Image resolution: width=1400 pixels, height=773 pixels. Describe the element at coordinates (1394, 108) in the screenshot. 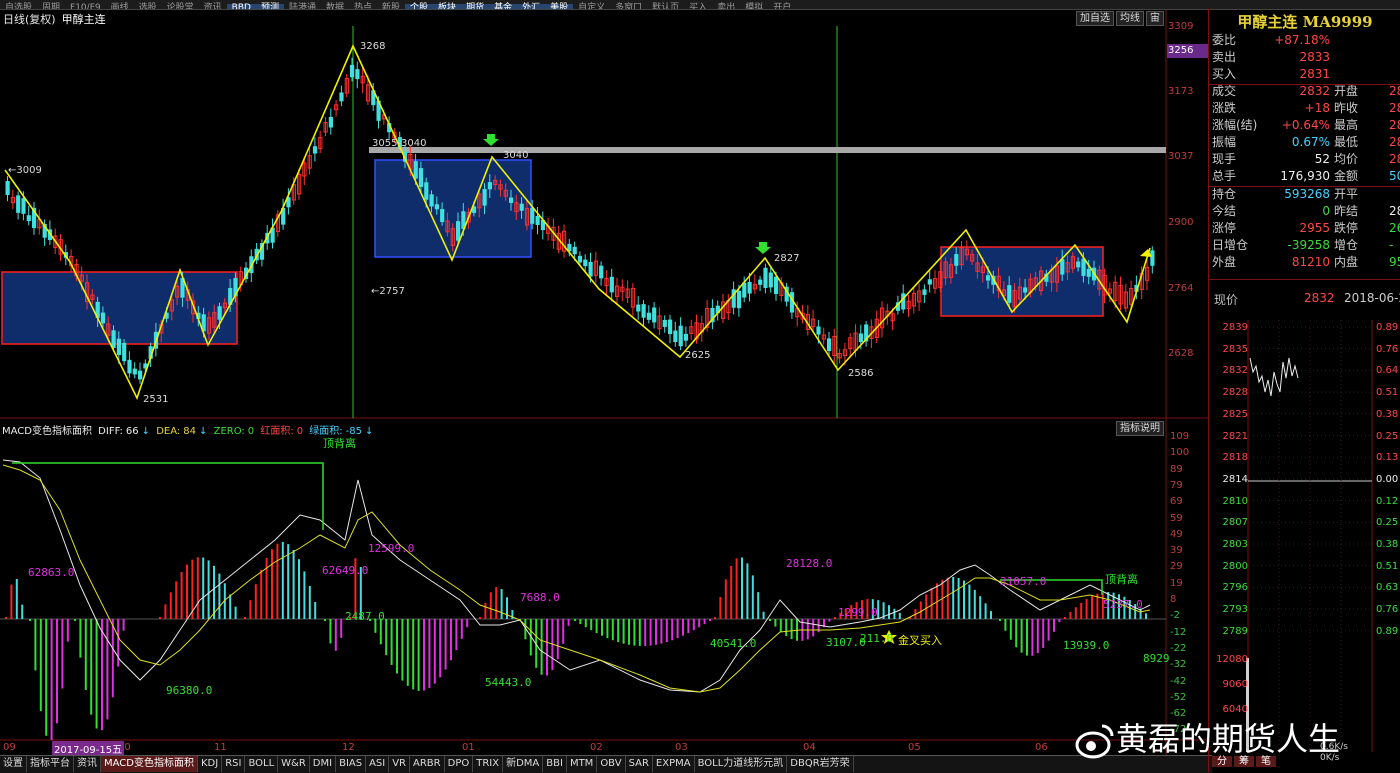

I see `quote-value: 28` at that location.